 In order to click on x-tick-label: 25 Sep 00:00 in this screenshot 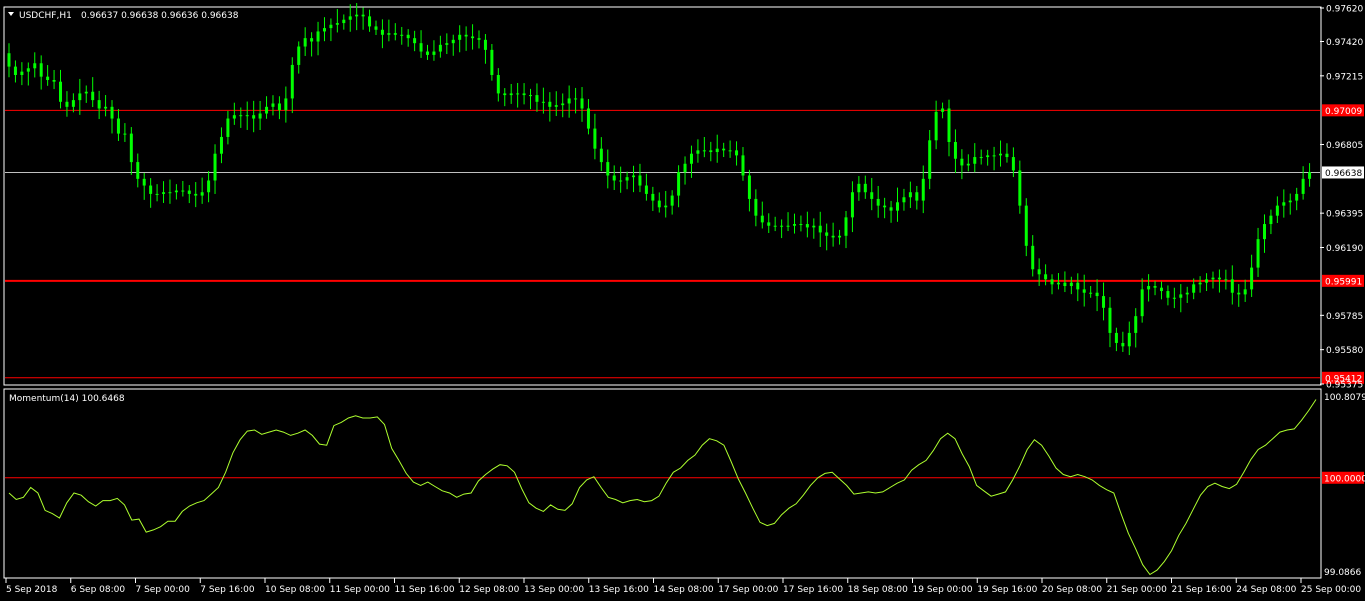, I will do `click(1331, 590)`.